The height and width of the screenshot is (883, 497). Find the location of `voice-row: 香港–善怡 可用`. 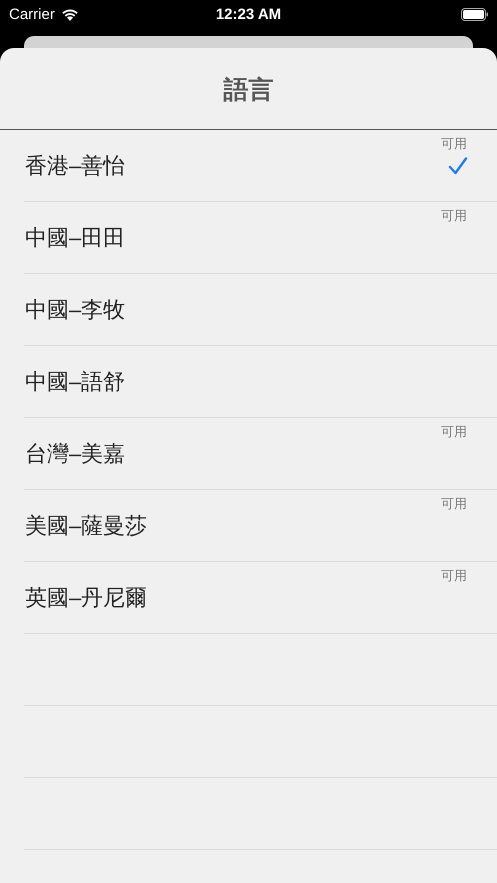

voice-row: 香港–善怡 可用 is located at coordinates (260, 166).